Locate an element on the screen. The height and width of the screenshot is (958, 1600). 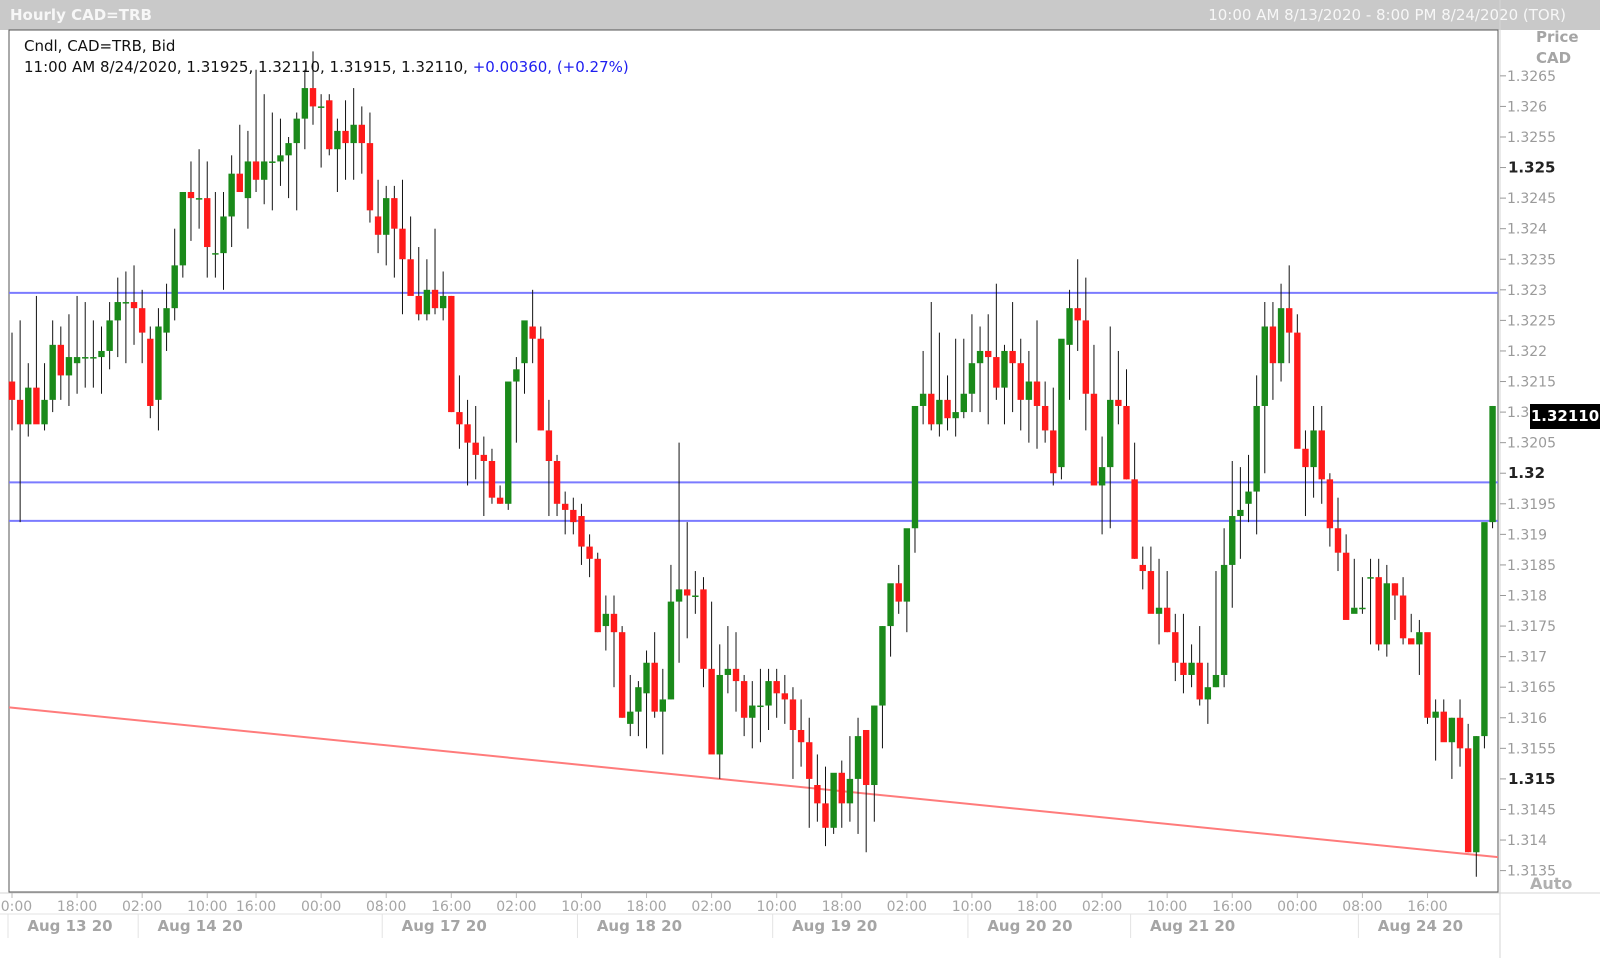
date-label: Aug 21 20 is located at coordinates (1192, 926).